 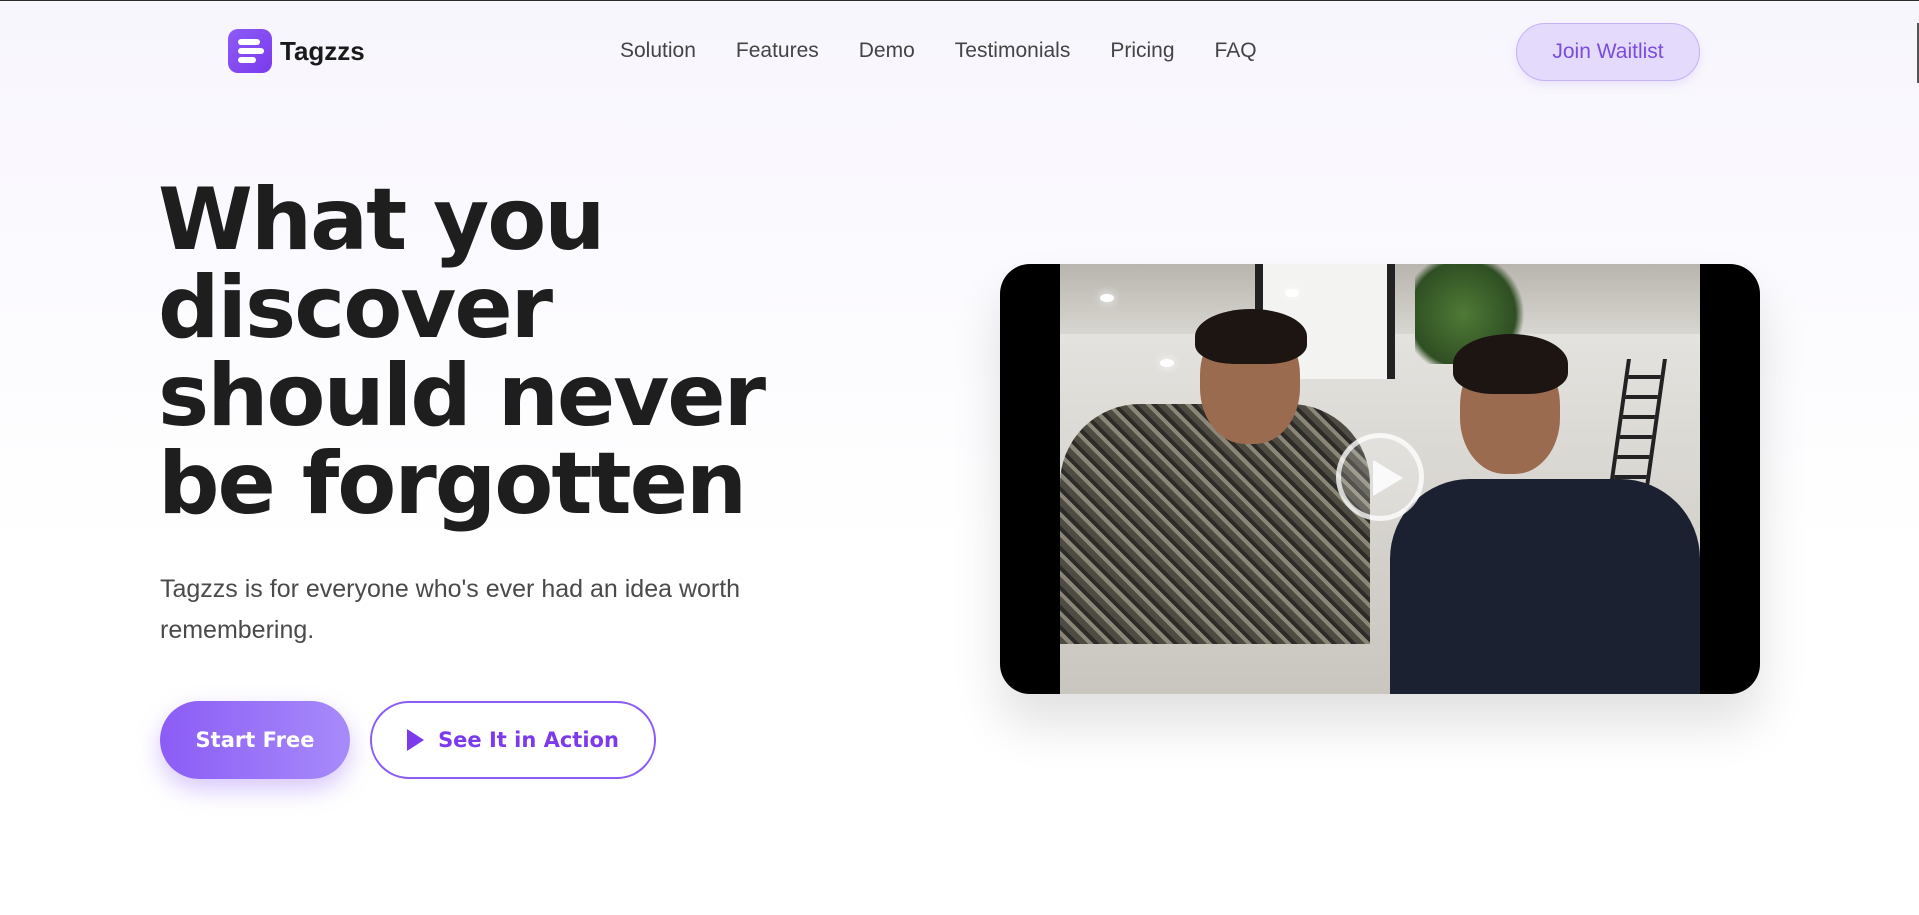 What do you see at coordinates (452, 484) in the screenshot?
I see `headline-line: be forgotten` at bounding box center [452, 484].